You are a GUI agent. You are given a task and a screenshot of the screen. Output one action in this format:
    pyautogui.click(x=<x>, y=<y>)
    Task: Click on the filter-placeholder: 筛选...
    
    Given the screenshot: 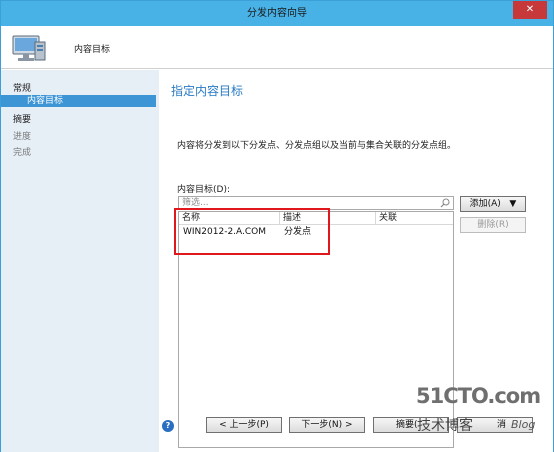 What is the action you would take?
    pyautogui.click(x=195, y=203)
    